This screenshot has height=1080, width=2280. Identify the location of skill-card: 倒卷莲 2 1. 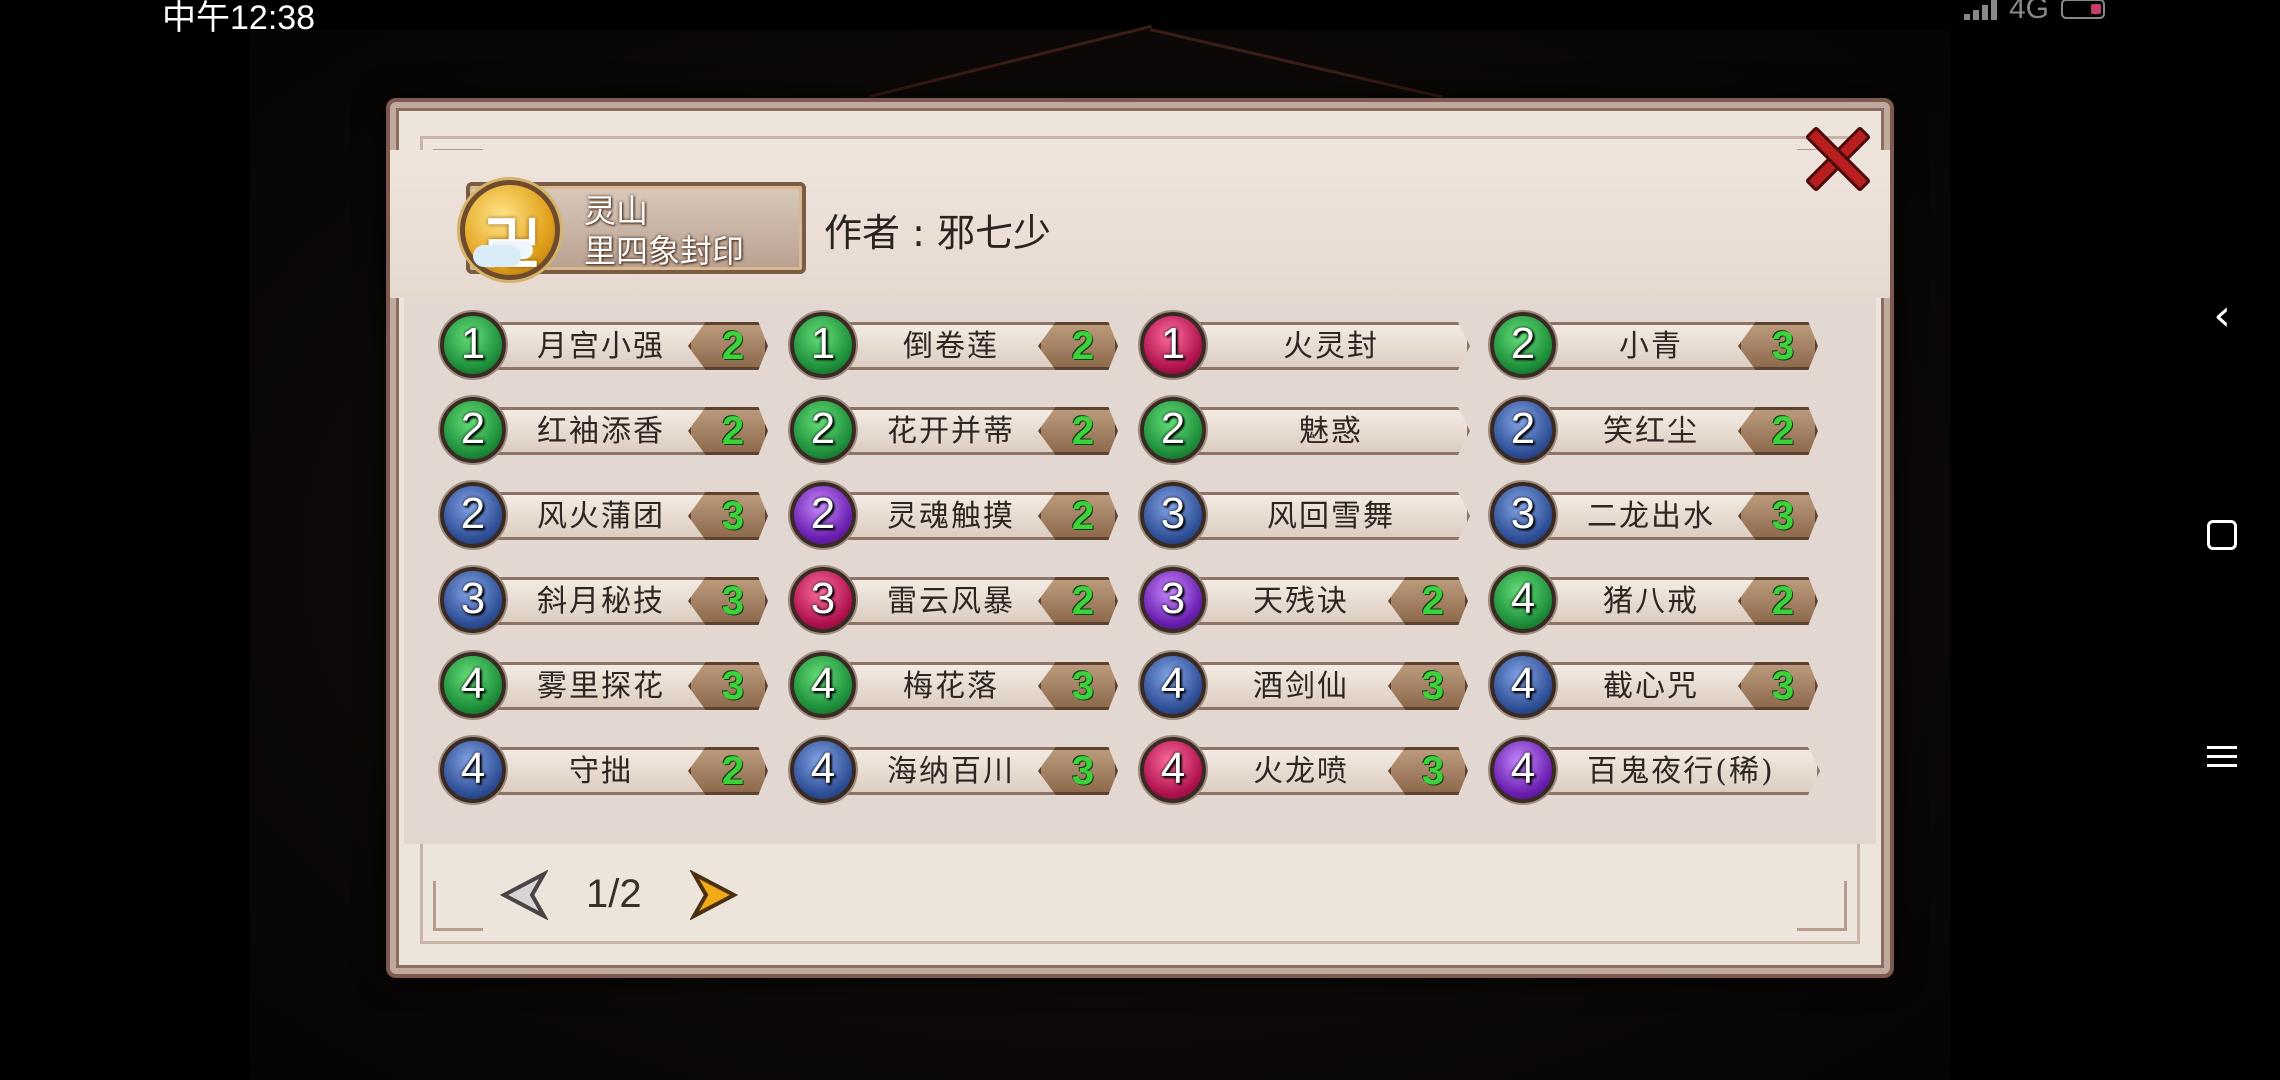
(954, 345).